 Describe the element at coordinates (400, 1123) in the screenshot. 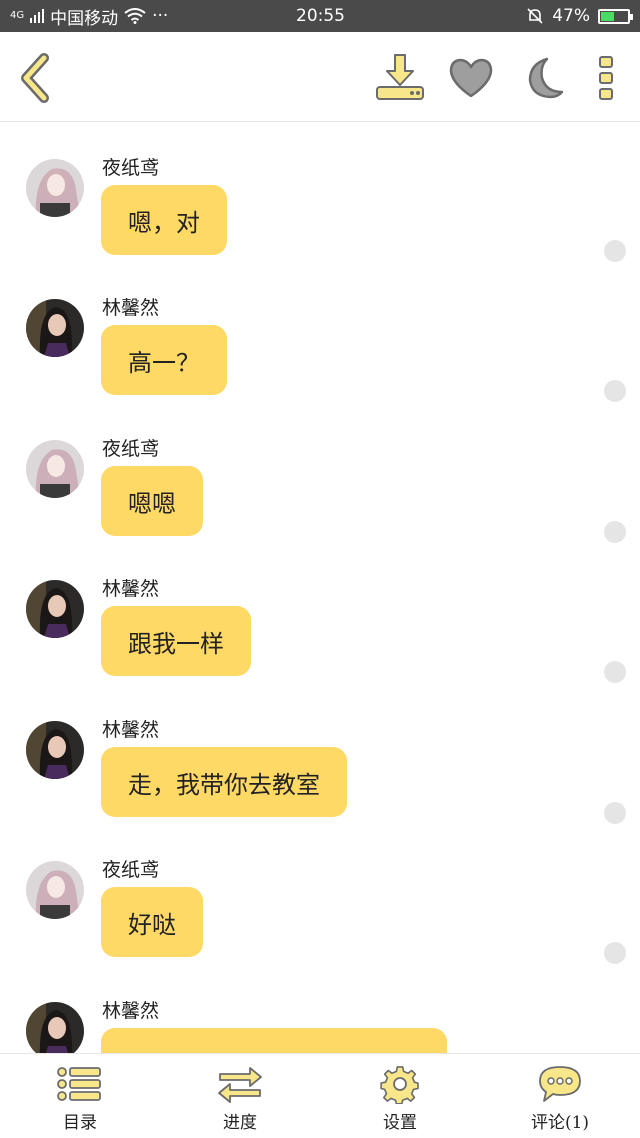

I see `settings-label: 设置` at that location.